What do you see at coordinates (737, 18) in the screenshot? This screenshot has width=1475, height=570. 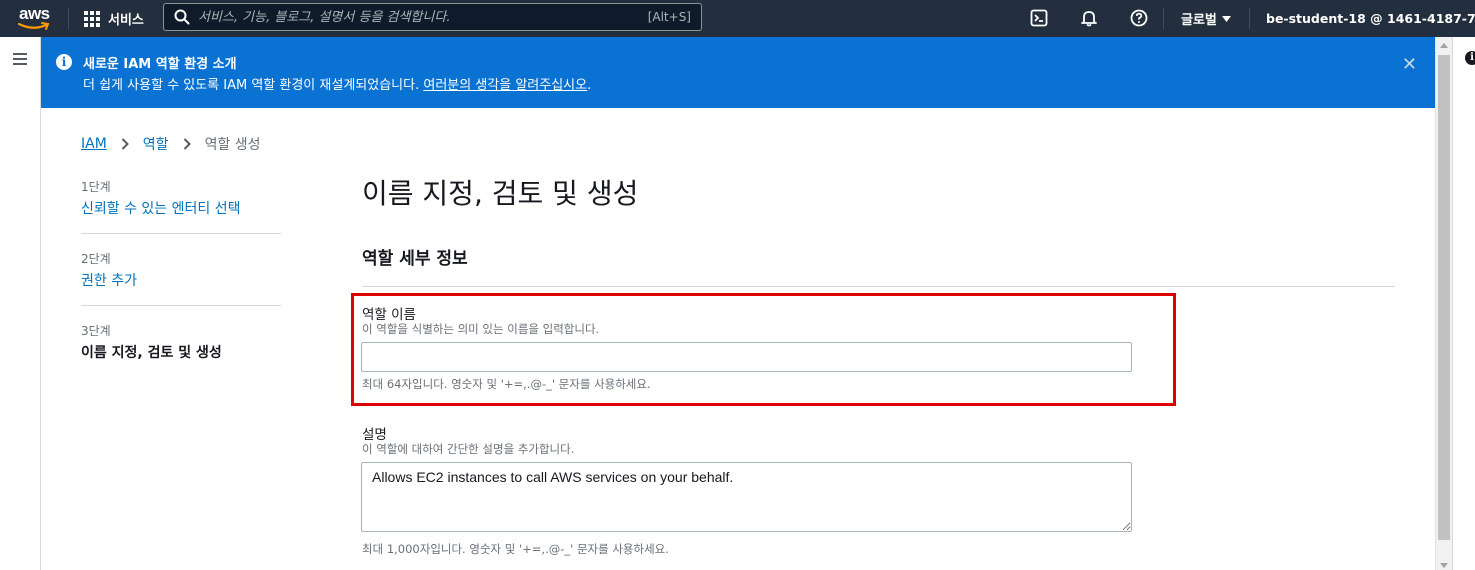 I see `top-navigation: aws 서비스 [Alt+S]` at bounding box center [737, 18].